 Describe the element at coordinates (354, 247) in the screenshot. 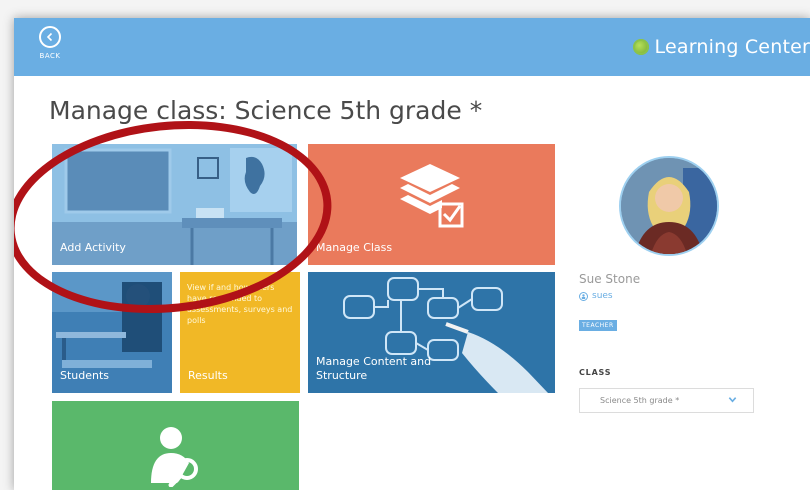

I see `manage-class-label: Manage Class` at that location.